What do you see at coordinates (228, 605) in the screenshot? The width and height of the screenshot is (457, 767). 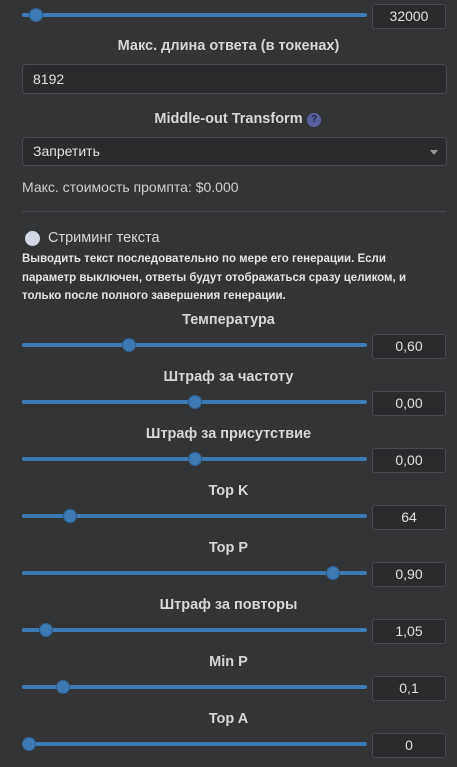 I see `param-label: Штраф за повторы` at bounding box center [228, 605].